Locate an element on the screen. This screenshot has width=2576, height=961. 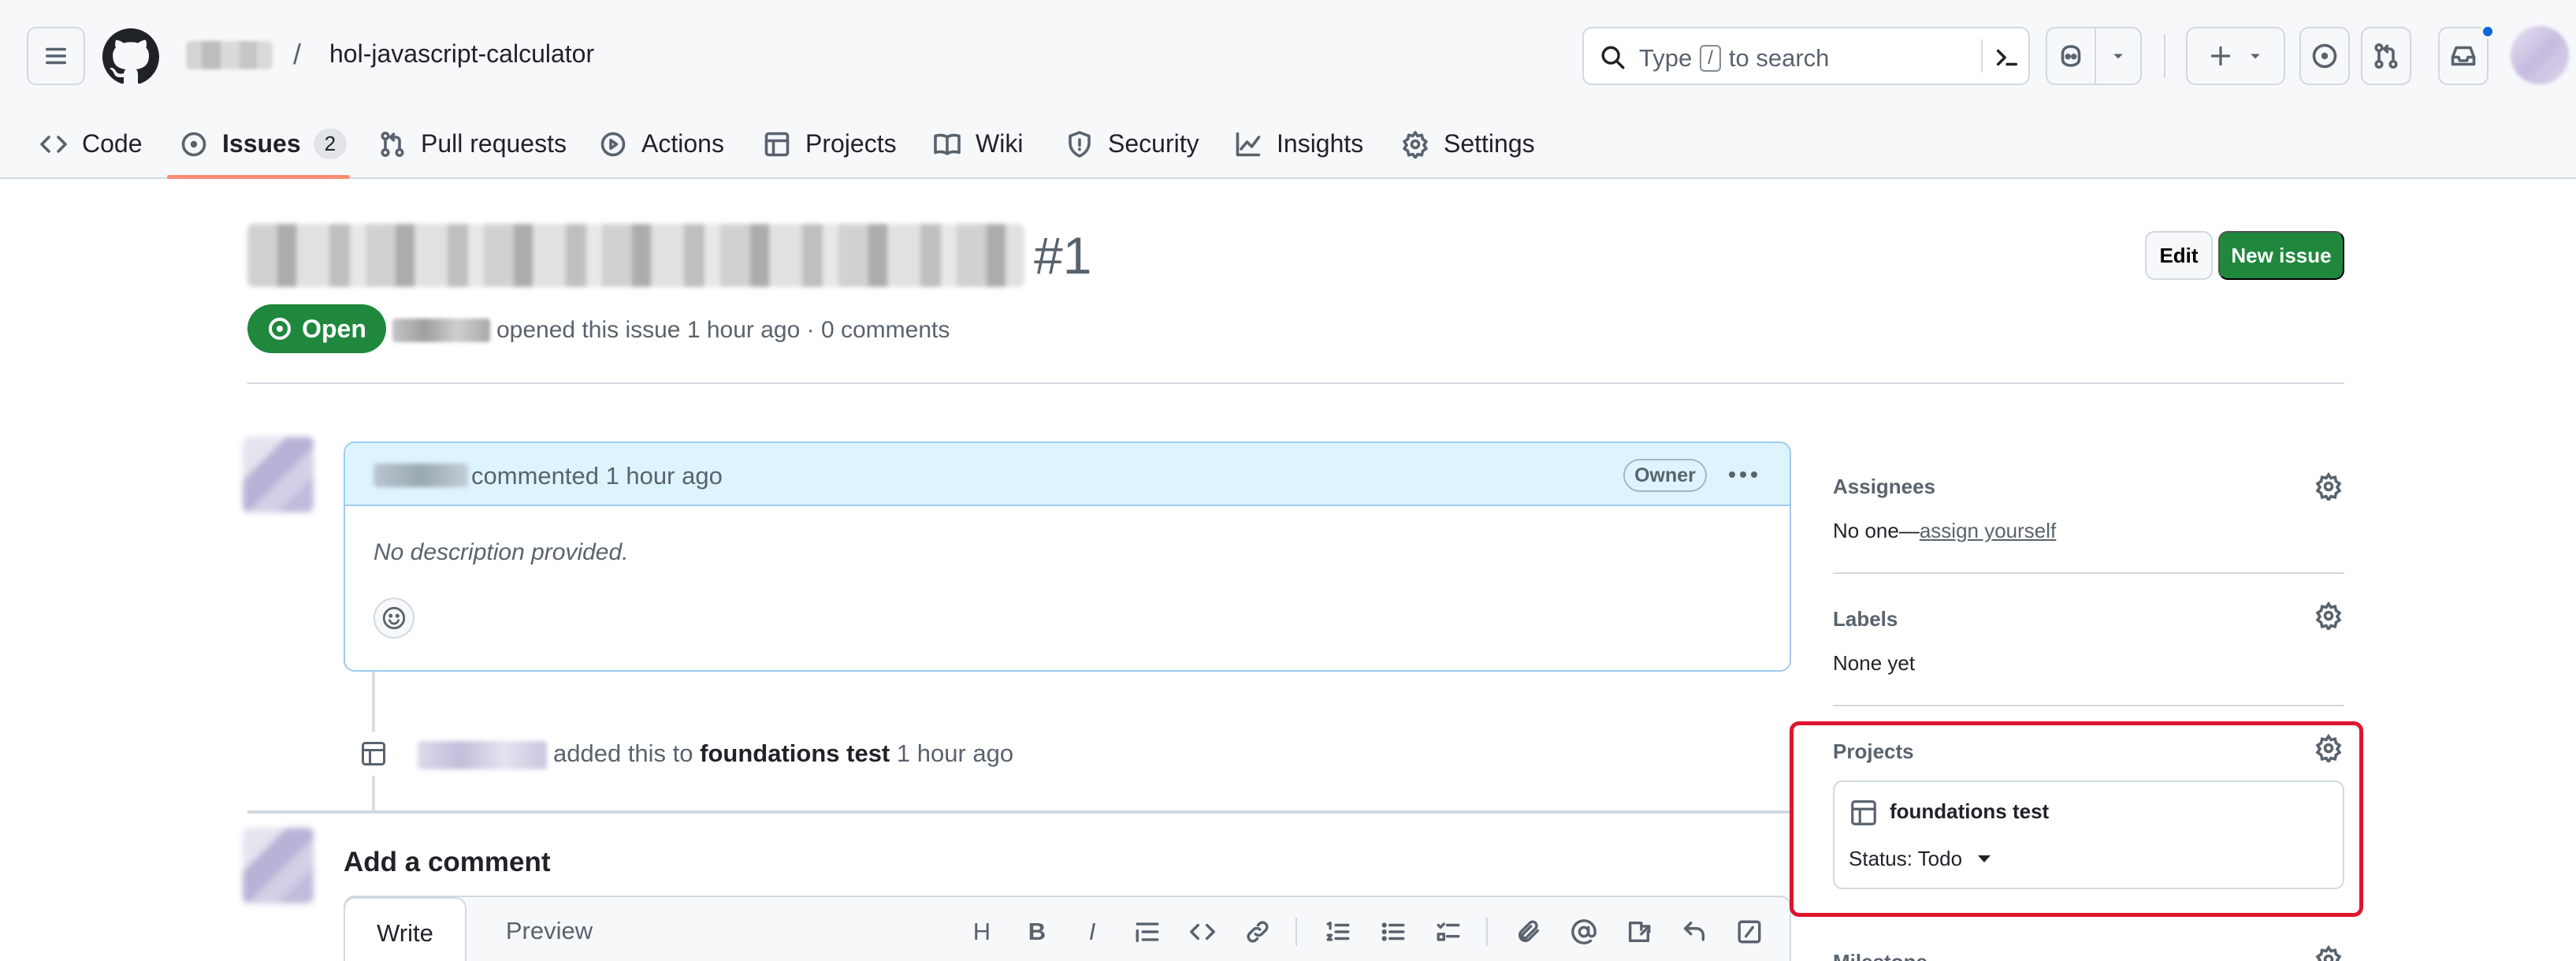
projects-heading: Projects is located at coordinates (1873, 751).